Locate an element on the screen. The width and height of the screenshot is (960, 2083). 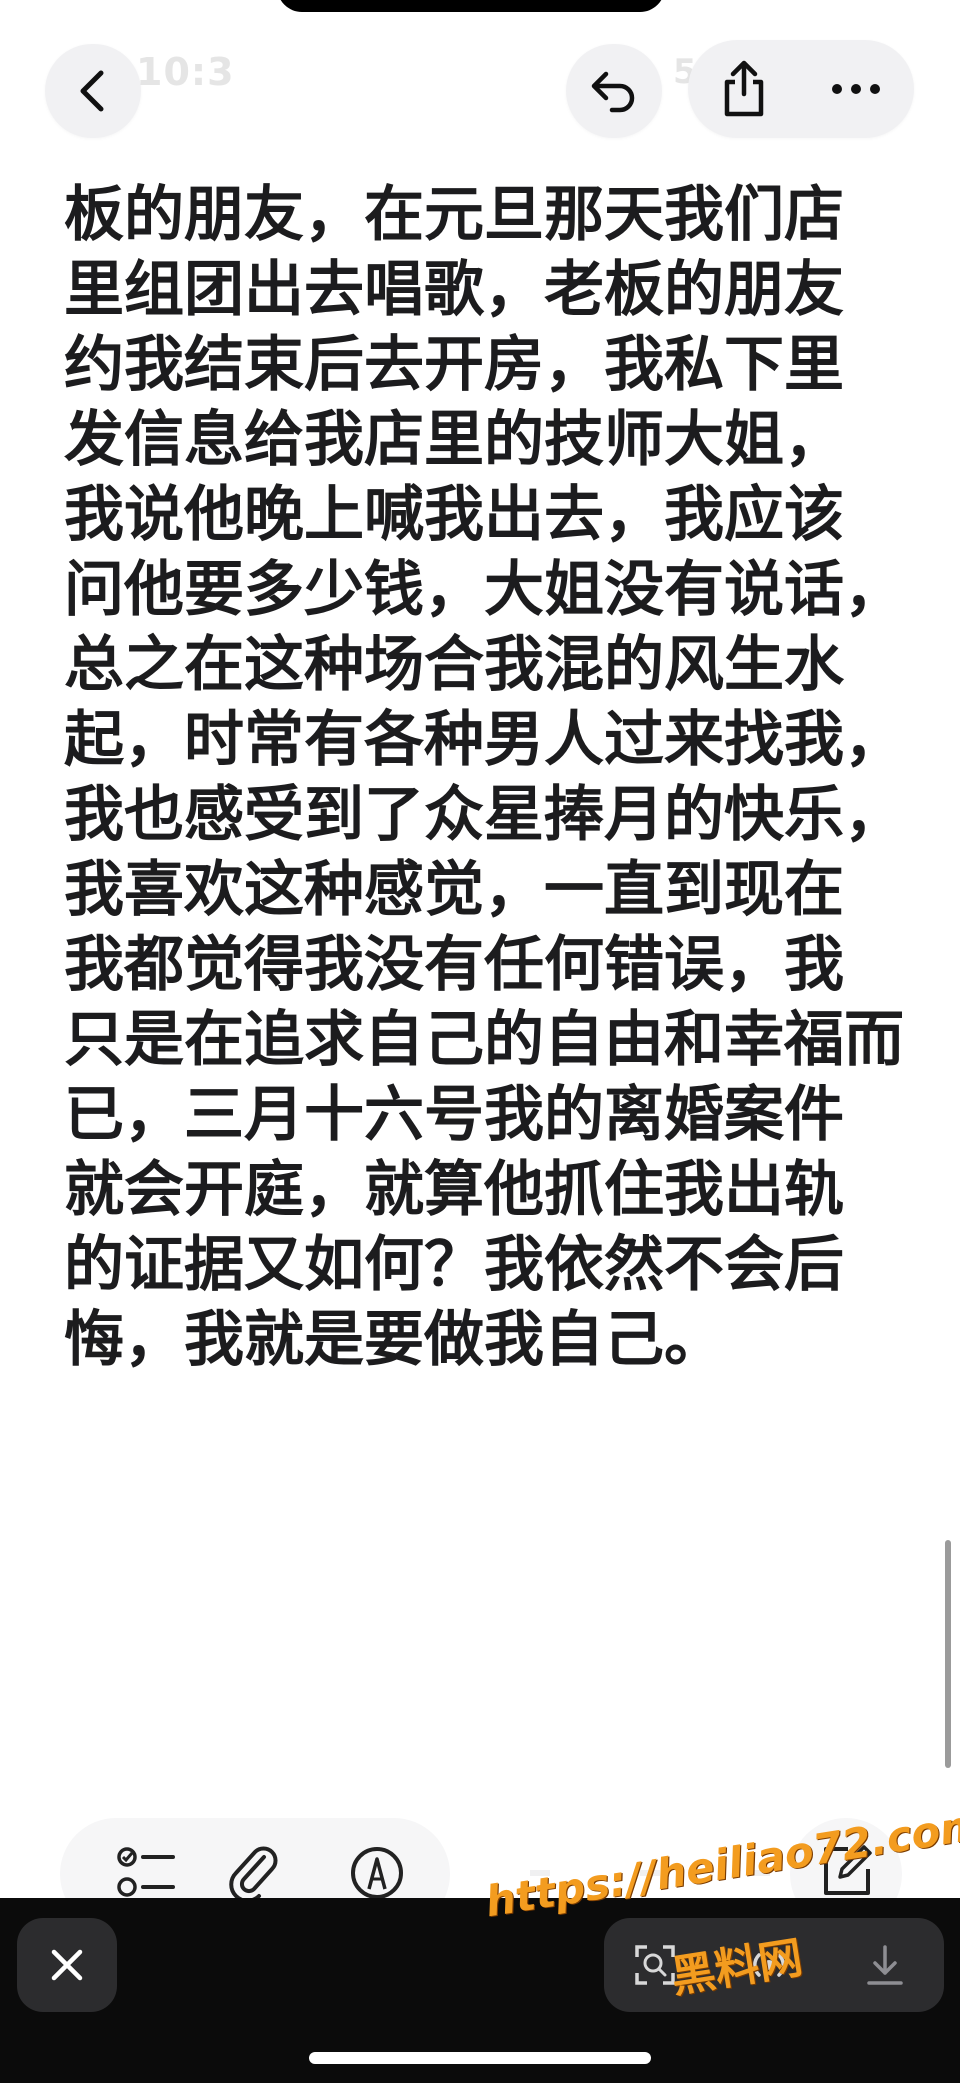
note-line: 我也感受到了众星捧月的快乐， is located at coordinates (484, 815).